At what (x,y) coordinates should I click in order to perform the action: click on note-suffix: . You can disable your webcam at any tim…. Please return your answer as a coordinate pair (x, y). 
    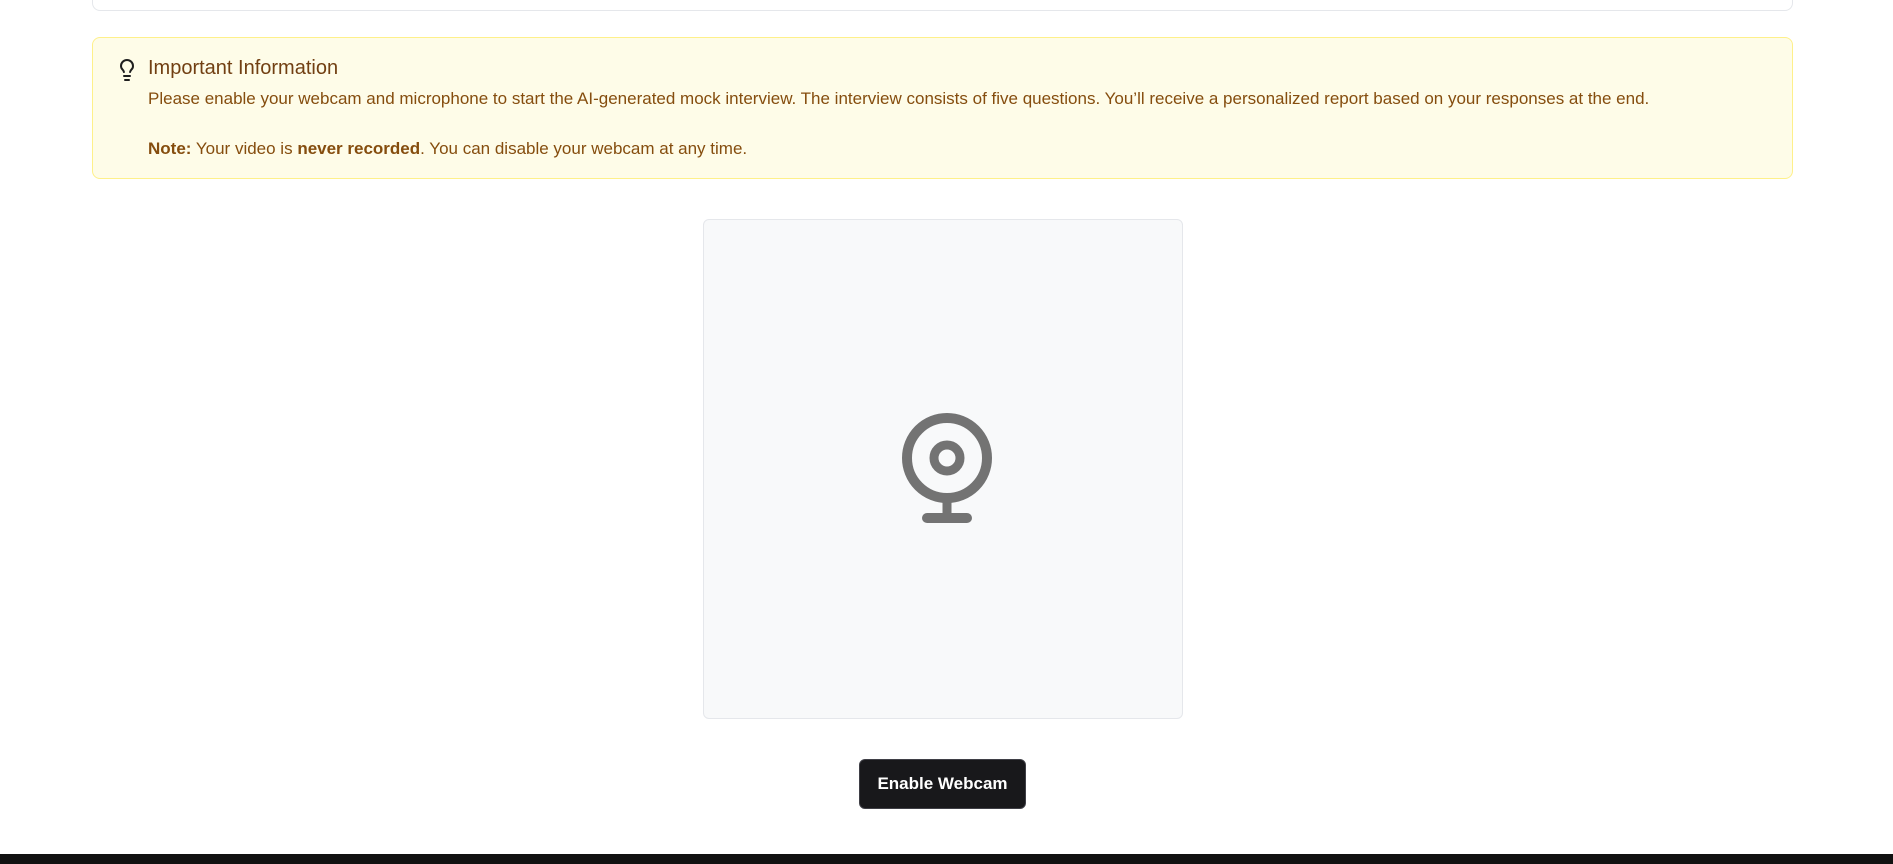
    Looking at the image, I should click on (584, 148).